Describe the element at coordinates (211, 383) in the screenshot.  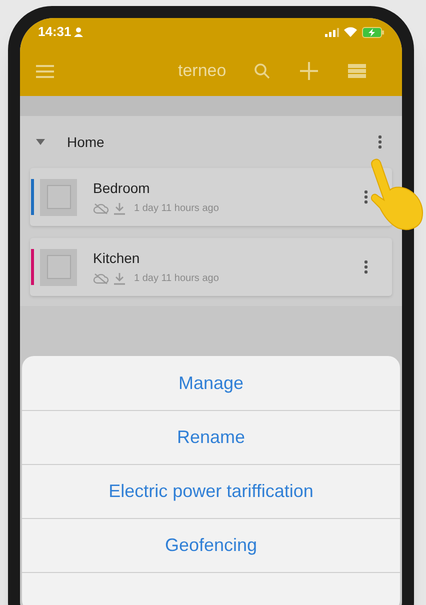
I see `action-sheet-option: Manage` at that location.